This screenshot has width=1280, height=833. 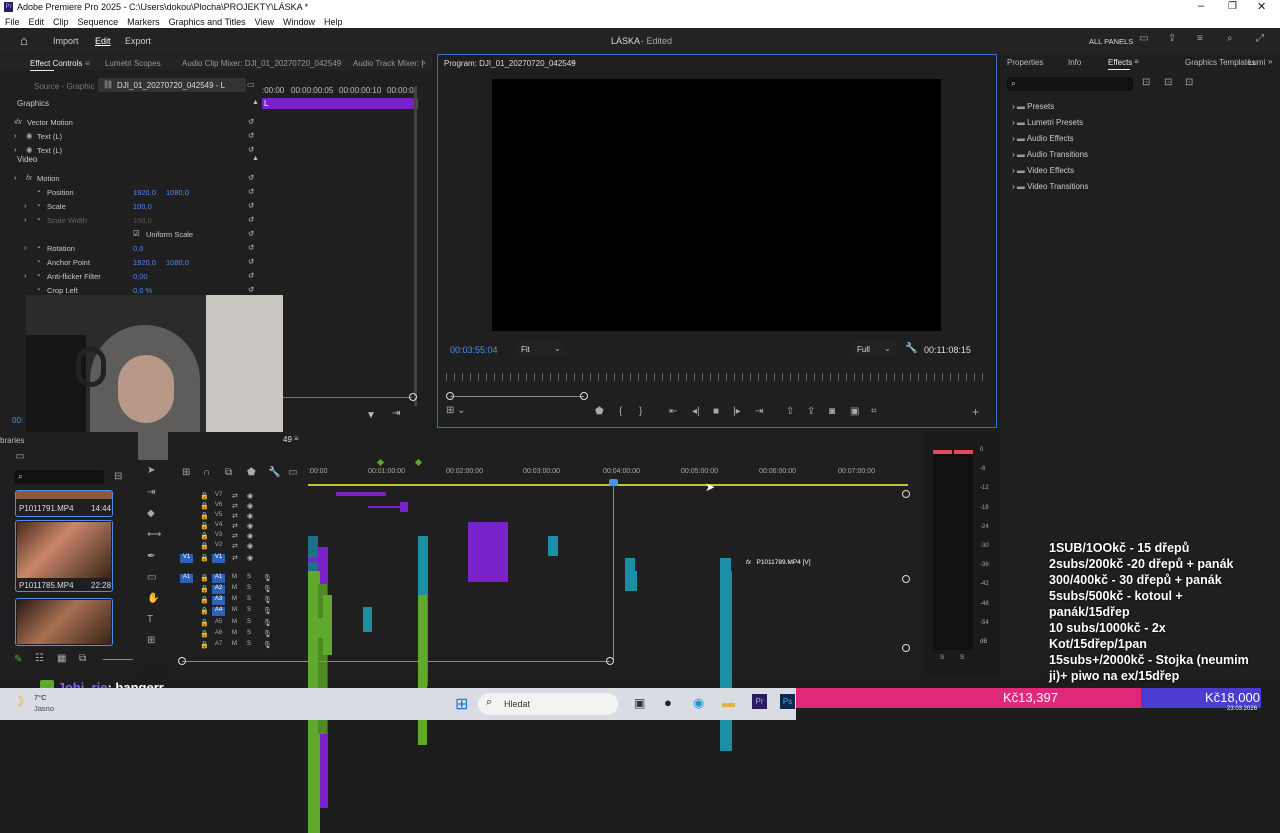 What do you see at coordinates (1136, 61) in the screenshot?
I see `effects-menu-icon: ≡` at bounding box center [1136, 61].